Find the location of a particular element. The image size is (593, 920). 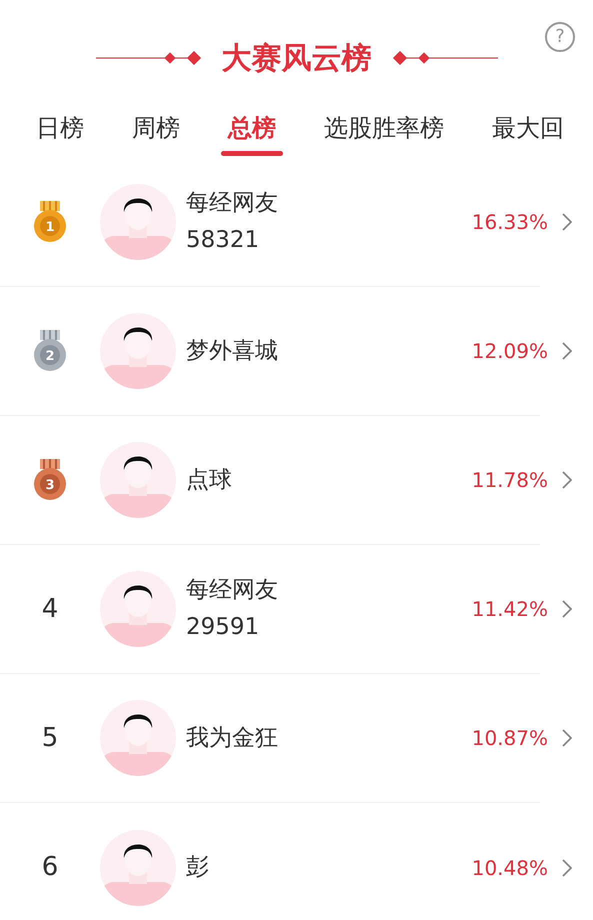

tab: 周榜 is located at coordinates (156, 134).